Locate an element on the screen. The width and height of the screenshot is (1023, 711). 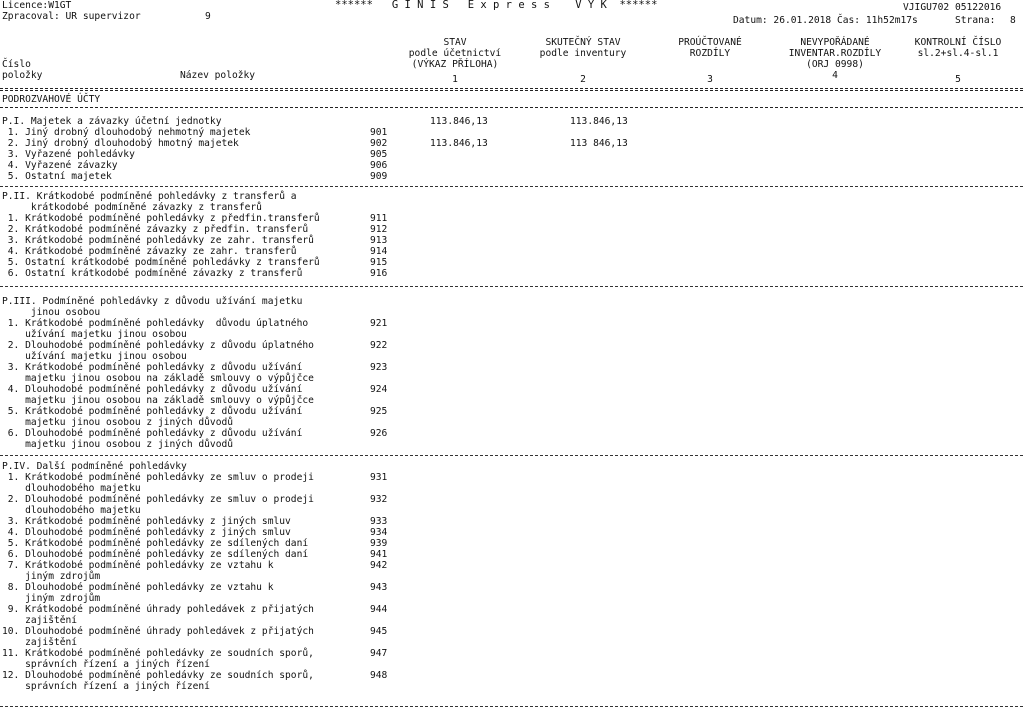
item-name: 3. Vyřazené pohledávky is located at coordinates (68, 154).